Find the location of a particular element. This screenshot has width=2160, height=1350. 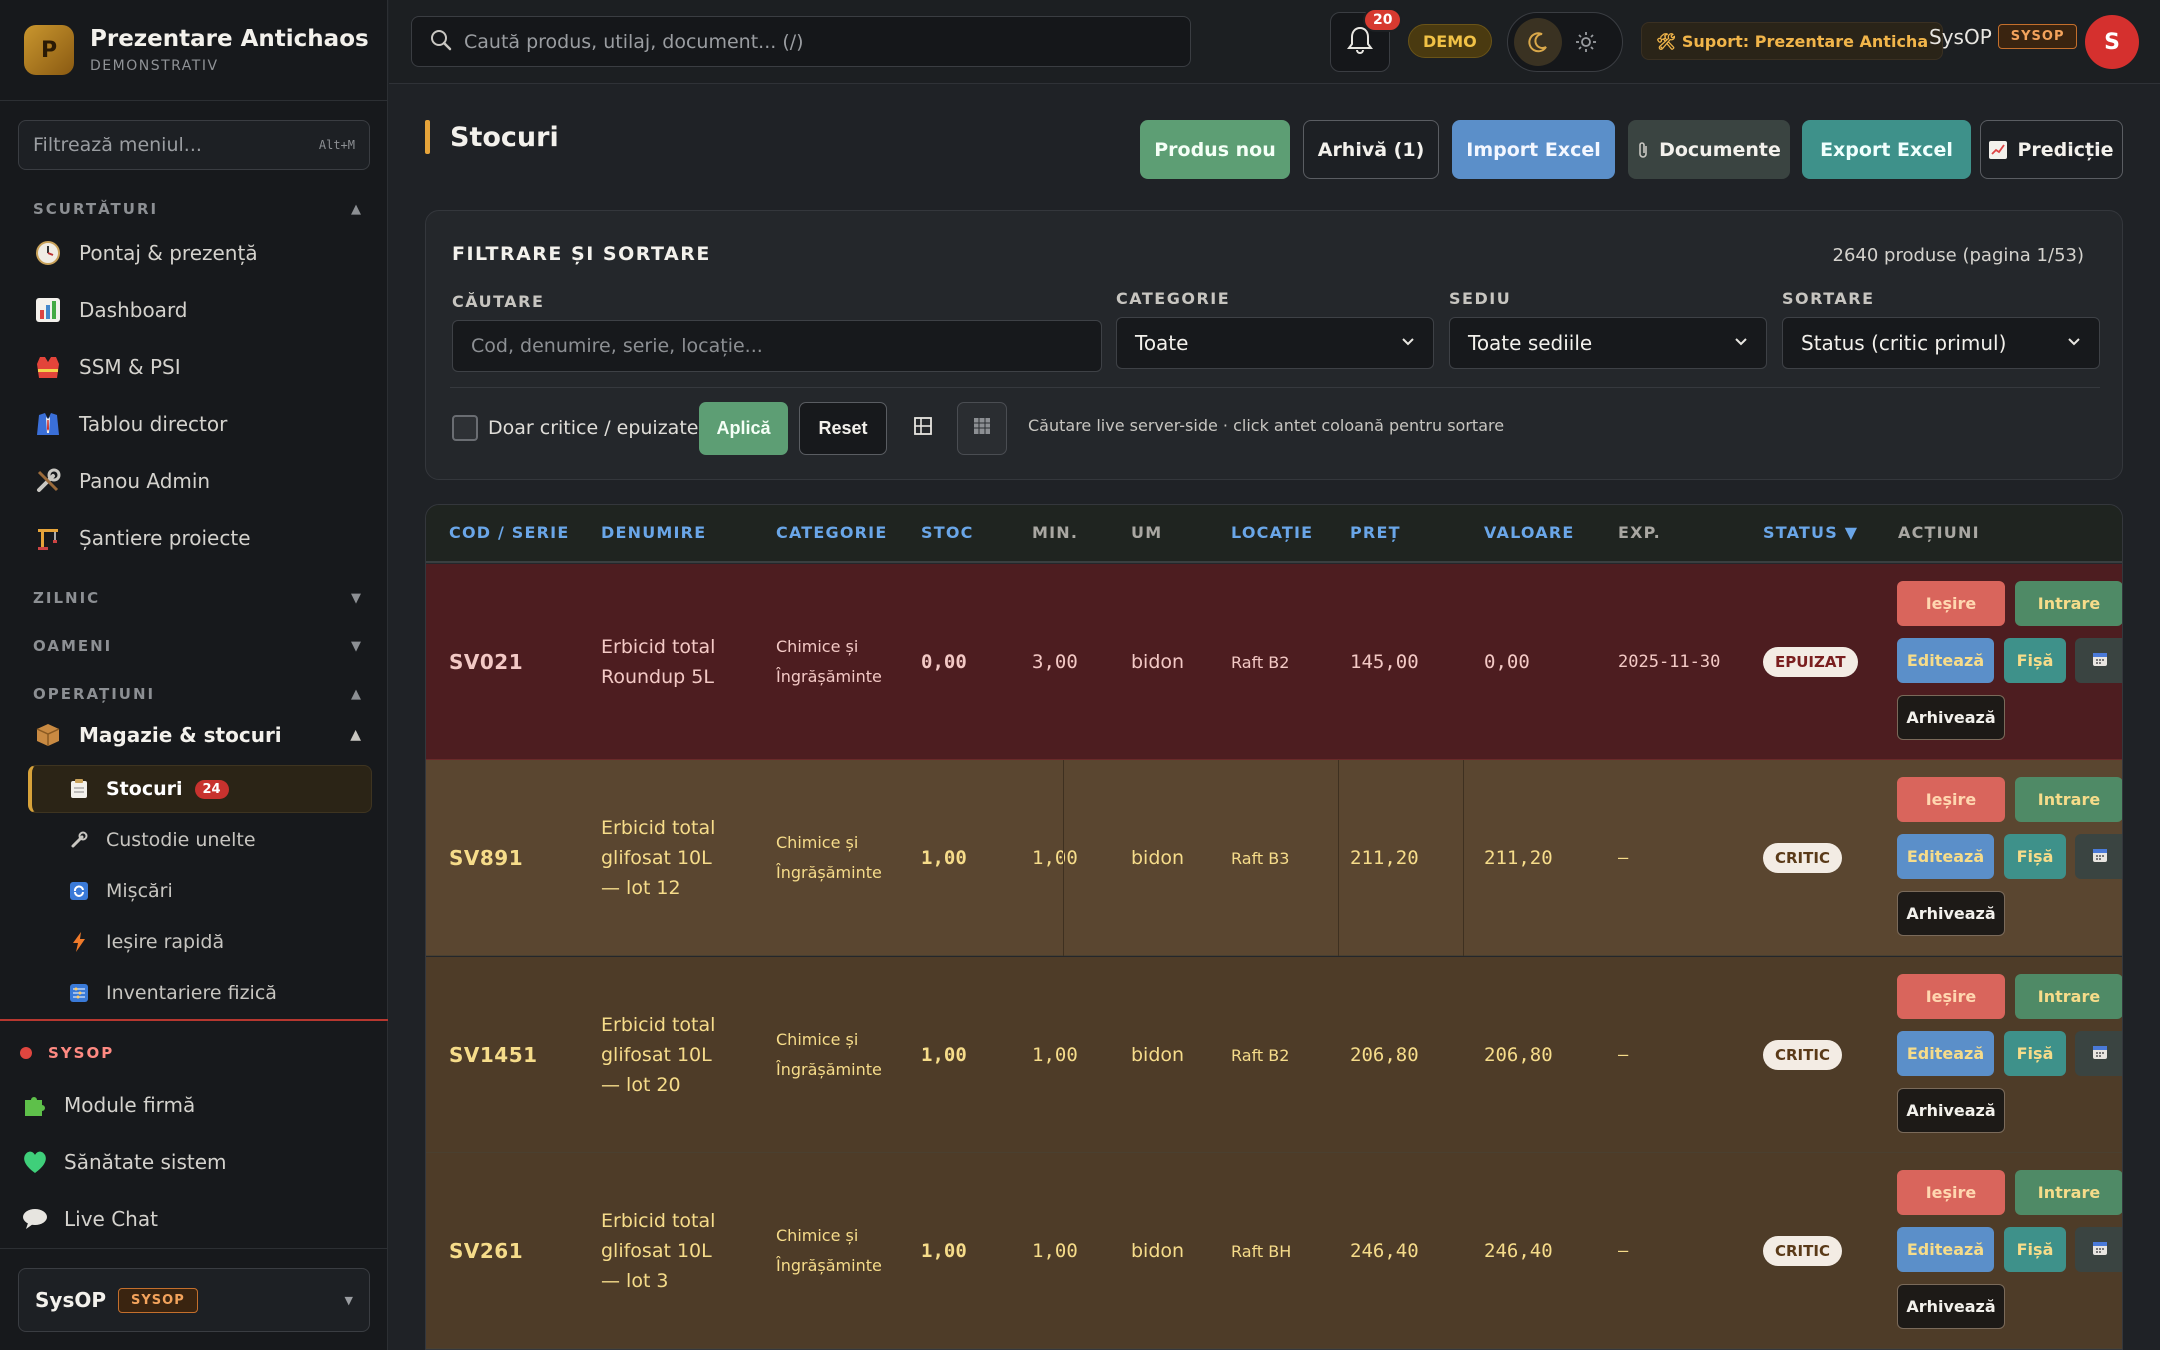

global-search-input is located at coordinates (818, 41).